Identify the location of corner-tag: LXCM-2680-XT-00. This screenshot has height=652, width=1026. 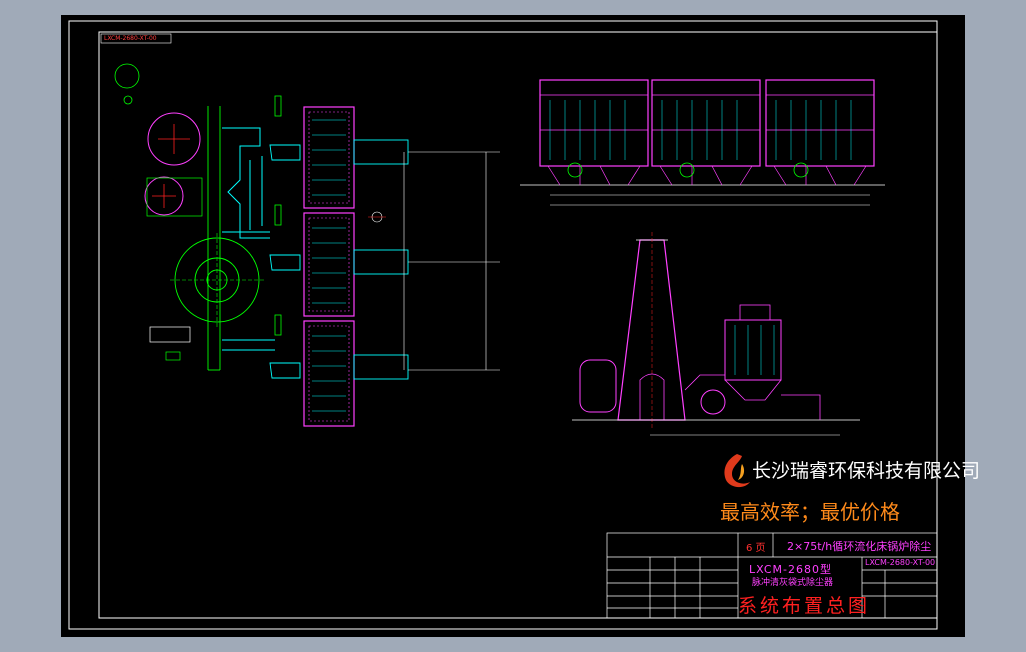
(130, 38).